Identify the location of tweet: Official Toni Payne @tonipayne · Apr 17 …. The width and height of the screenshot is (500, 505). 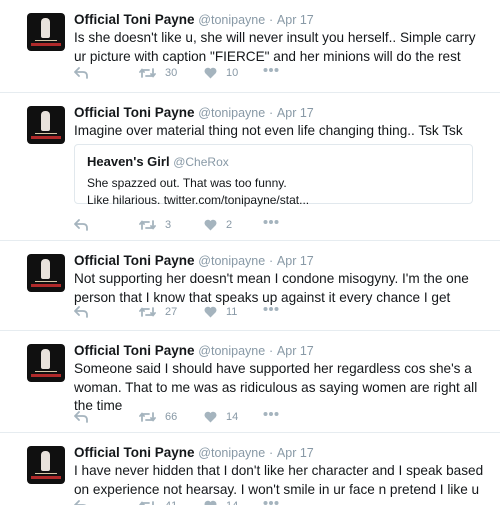
(250, 469).